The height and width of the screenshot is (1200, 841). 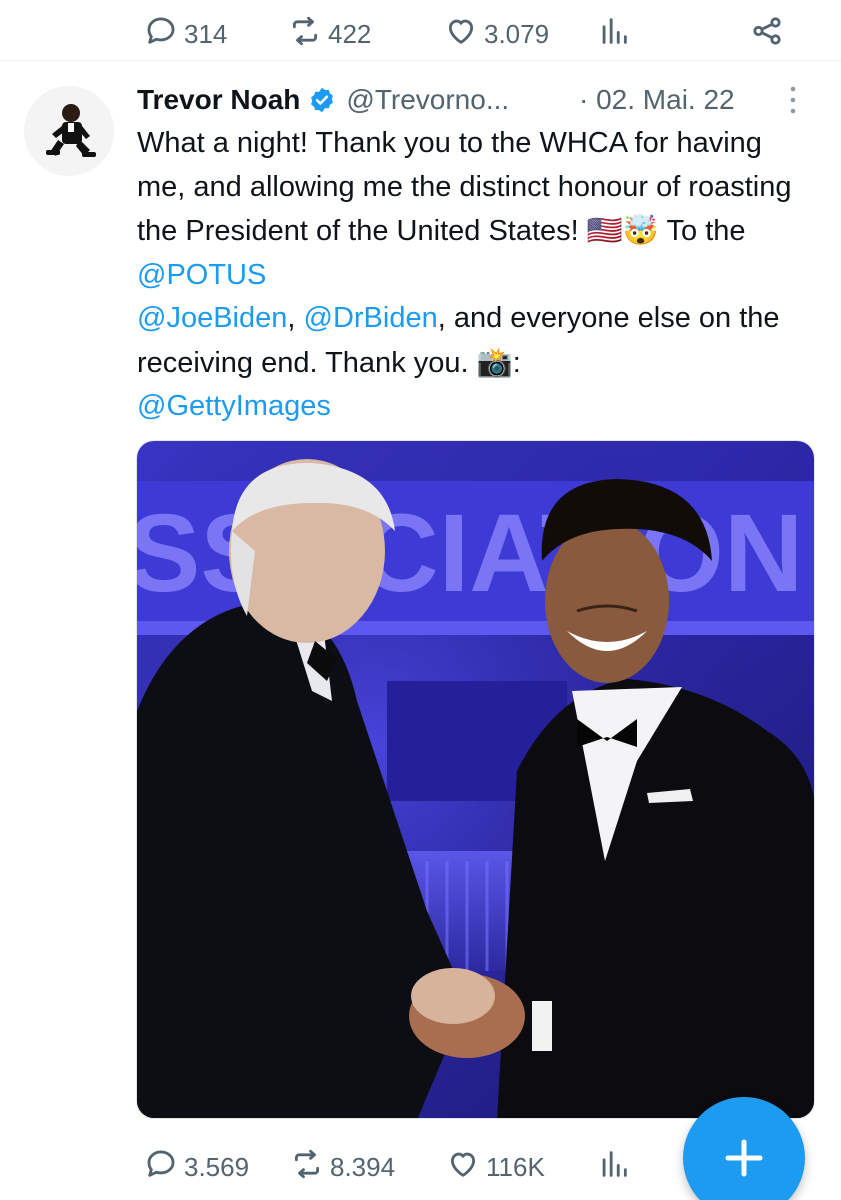 I want to click on reply-count: 314, so click(x=206, y=34).